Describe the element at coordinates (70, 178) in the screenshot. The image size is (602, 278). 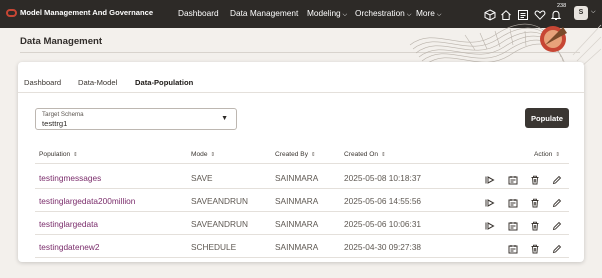
I see `population-link: testingmessages` at that location.